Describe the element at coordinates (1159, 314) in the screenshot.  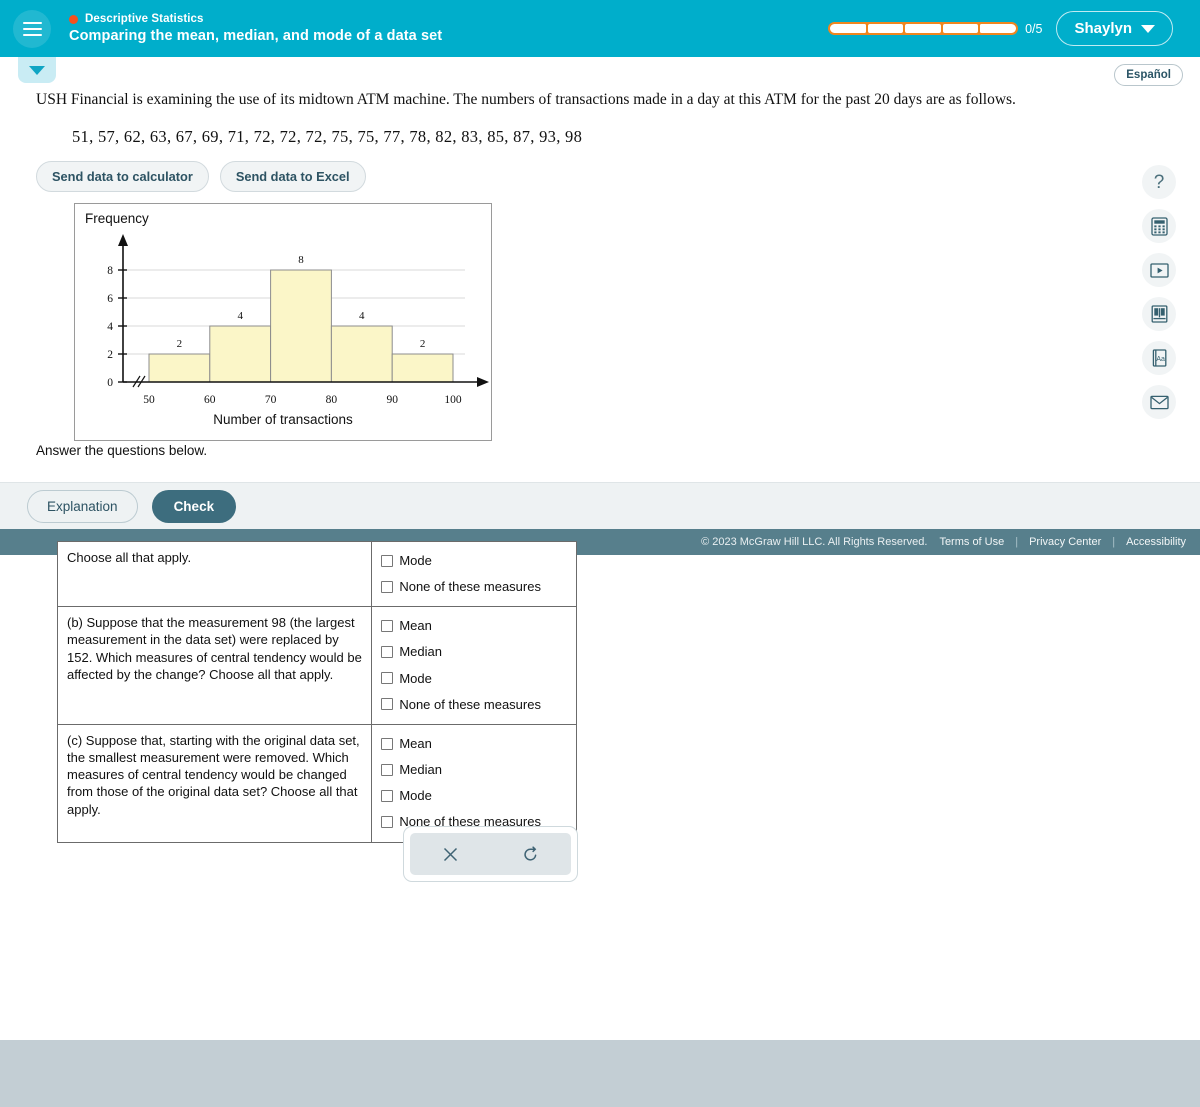
I see `book-icon` at that location.